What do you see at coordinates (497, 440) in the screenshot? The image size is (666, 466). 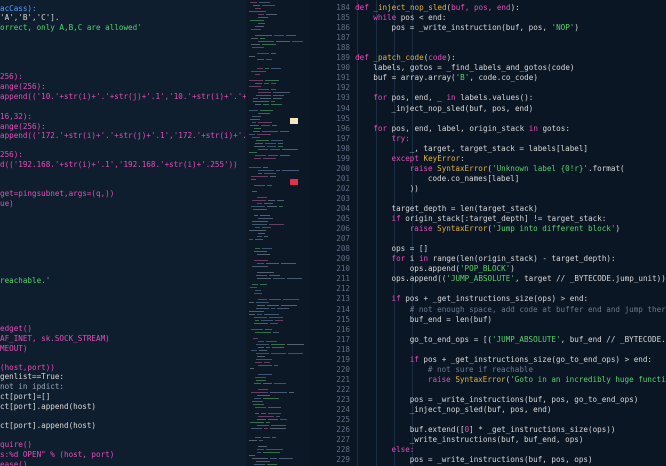 I see `code-text: _write_instructions(buf, buf_end, ops)` at bounding box center [497, 440].